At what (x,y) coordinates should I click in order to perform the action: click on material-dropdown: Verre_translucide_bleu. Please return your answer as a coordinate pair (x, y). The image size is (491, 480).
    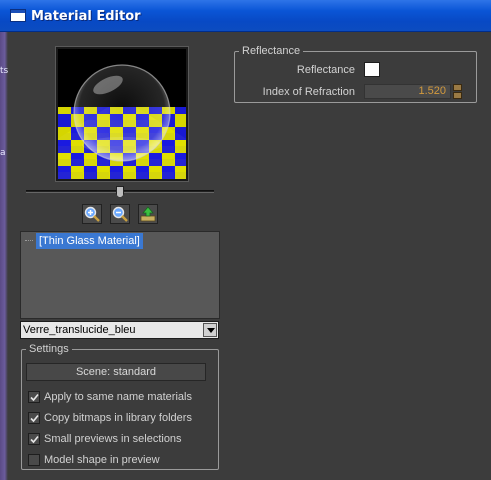
    Looking at the image, I should click on (119, 330).